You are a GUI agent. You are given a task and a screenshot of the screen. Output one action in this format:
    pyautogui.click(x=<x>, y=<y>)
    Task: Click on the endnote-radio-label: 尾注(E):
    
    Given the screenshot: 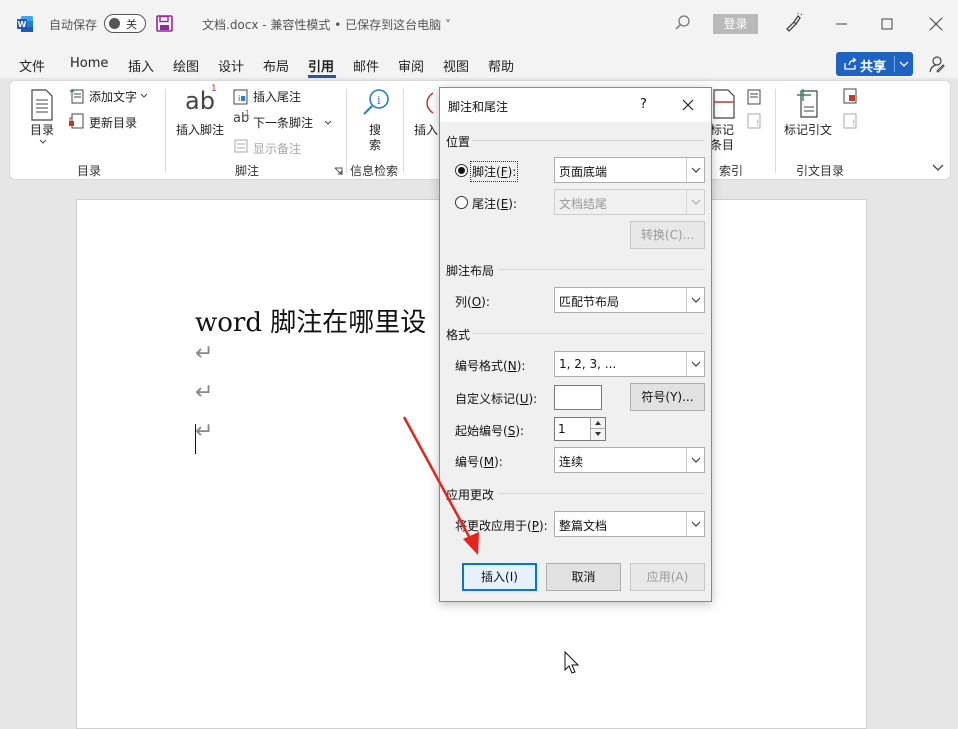 What is the action you would take?
    pyautogui.click(x=494, y=203)
    